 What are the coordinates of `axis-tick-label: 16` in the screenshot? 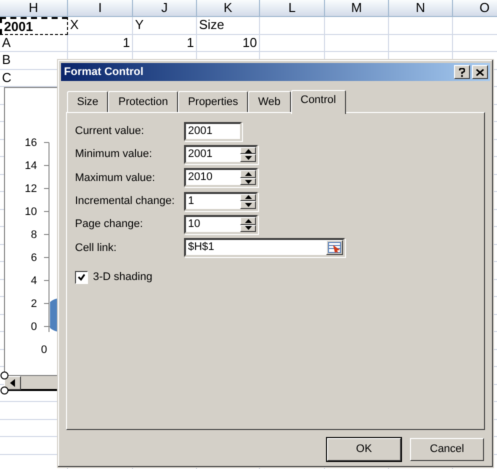 It's located at (30, 143).